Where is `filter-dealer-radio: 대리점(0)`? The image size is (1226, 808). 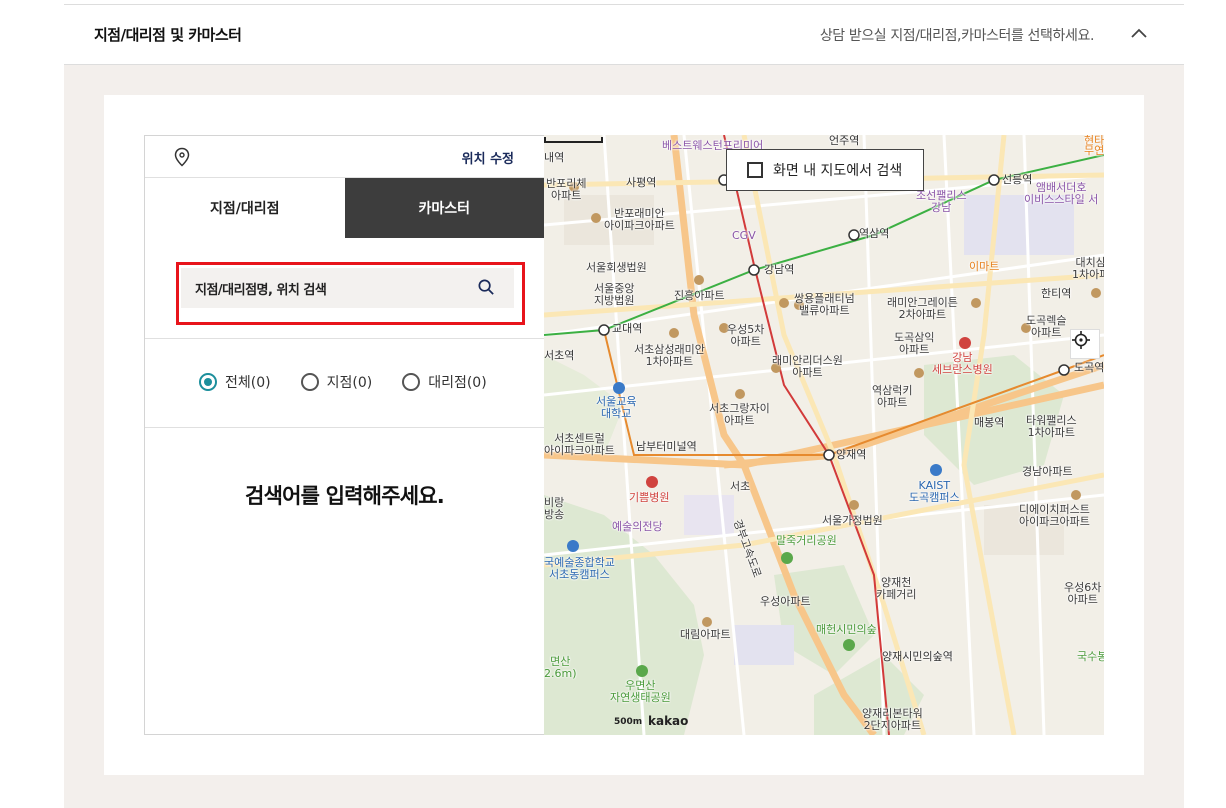 filter-dealer-radio: 대리점(0) is located at coordinates (444, 382).